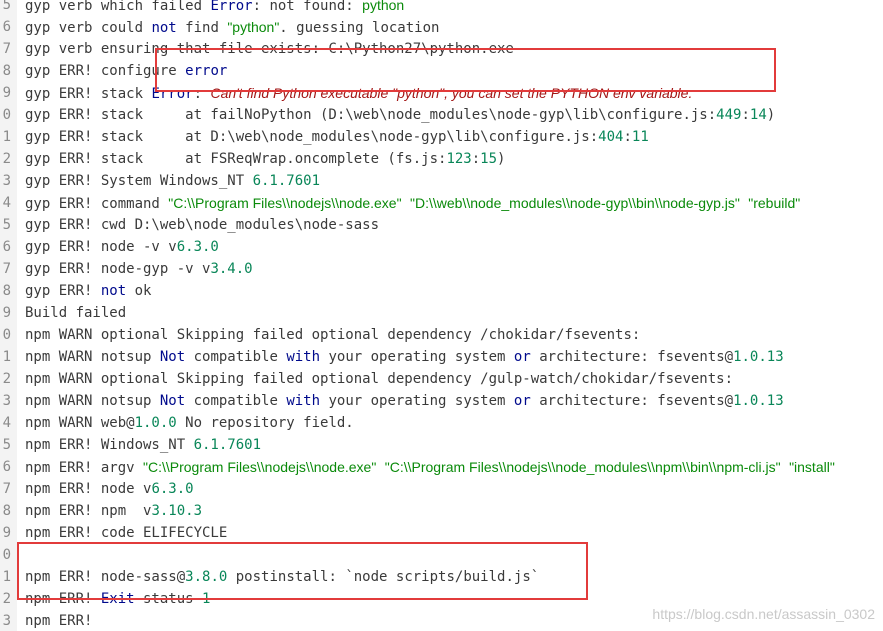 The image size is (883, 631). I want to click on log-line: 6 gyp ERR! node -v v6.3.0, so click(441, 247).